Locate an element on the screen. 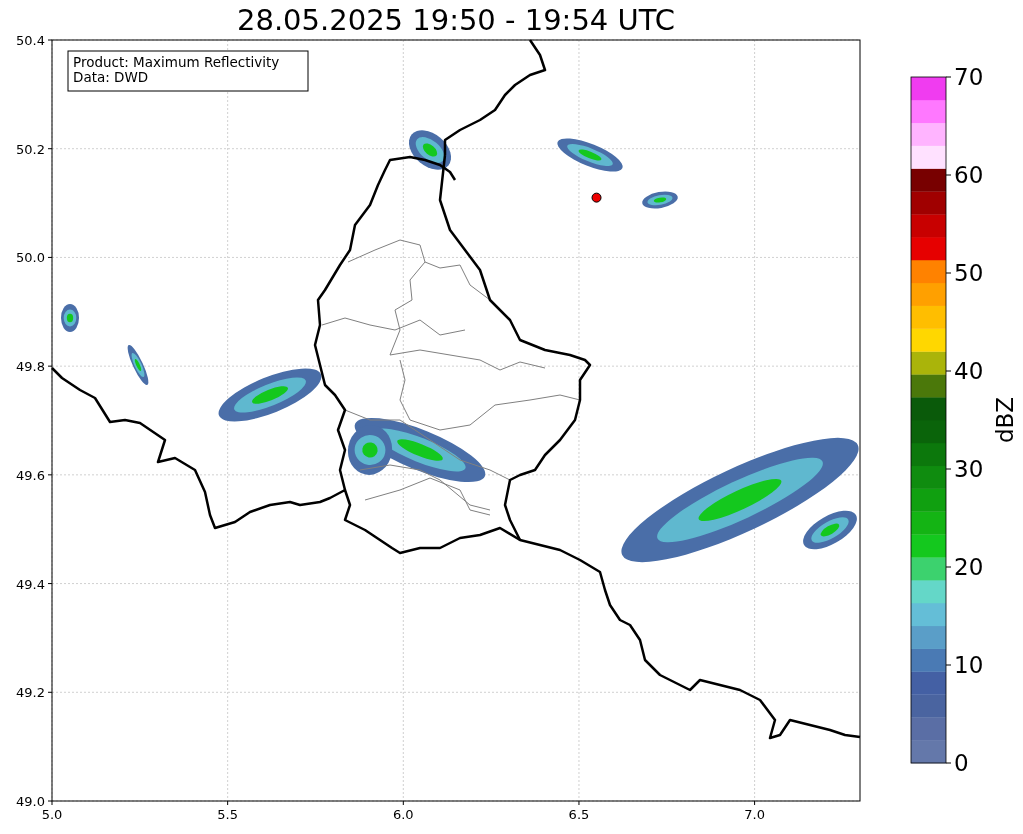  axis-tick-label: 49.8 is located at coordinates (30, 367).